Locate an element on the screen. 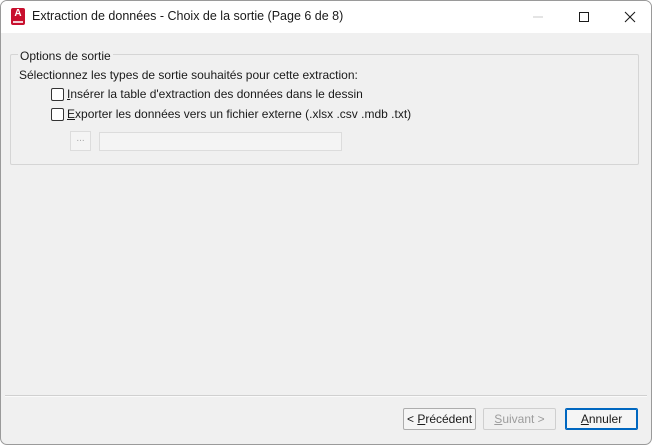 This screenshot has width=652, height=445. close-button is located at coordinates (629, 17).